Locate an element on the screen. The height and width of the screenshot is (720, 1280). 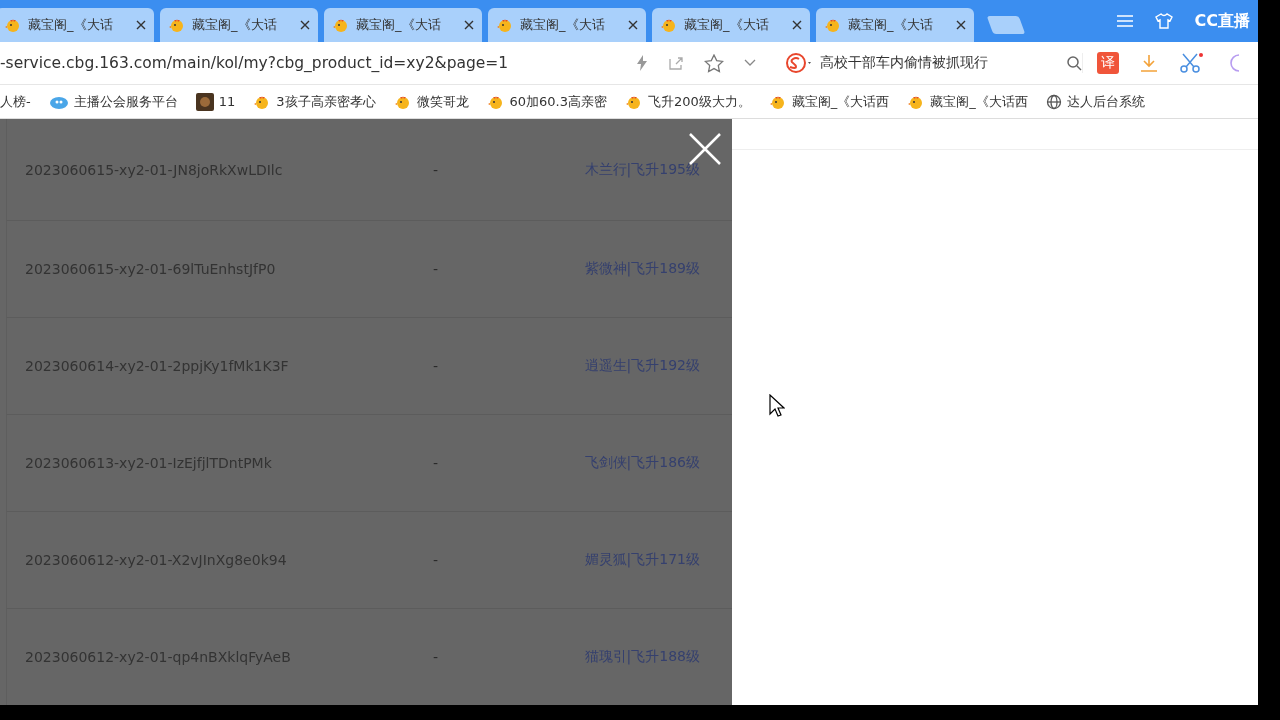
address-field: -service.cbg.163.com/main/kol/my?cbg_product_id=xy2&page=1 is located at coordinates (315, 63).